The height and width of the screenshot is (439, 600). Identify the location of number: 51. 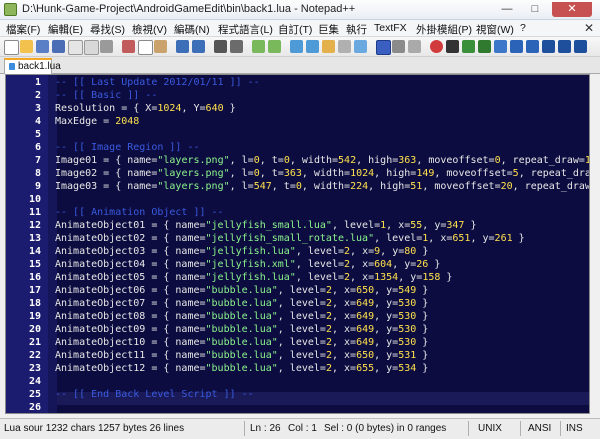
(416, 186).